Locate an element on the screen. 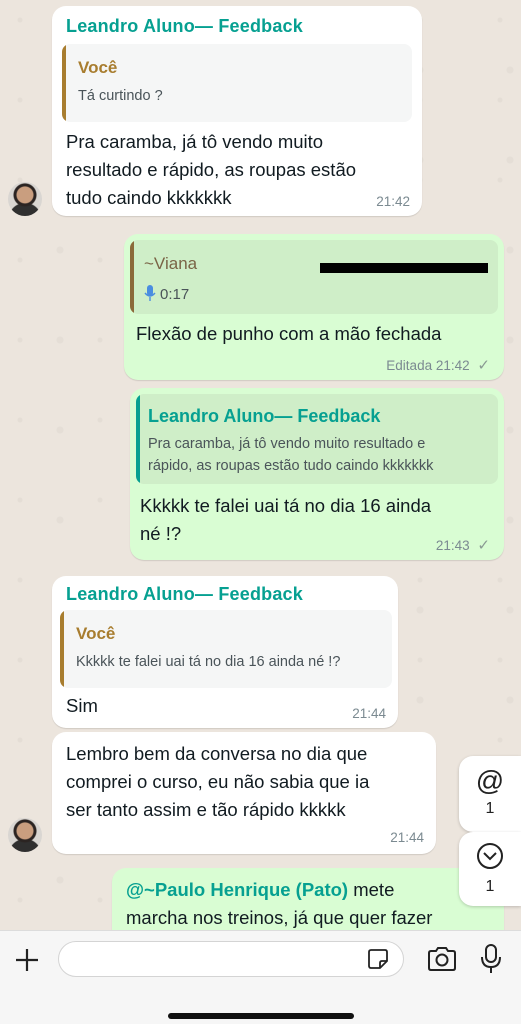  redaction-bar is located at coordinates (404, 268).